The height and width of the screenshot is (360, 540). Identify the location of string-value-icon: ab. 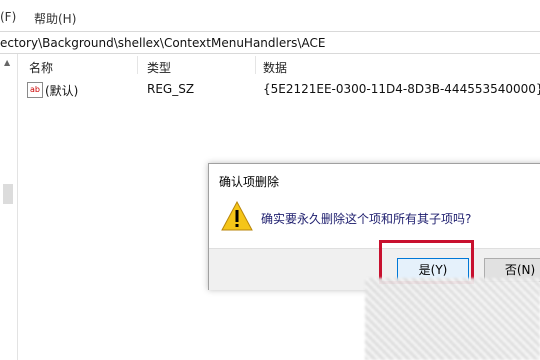
(35, 90).